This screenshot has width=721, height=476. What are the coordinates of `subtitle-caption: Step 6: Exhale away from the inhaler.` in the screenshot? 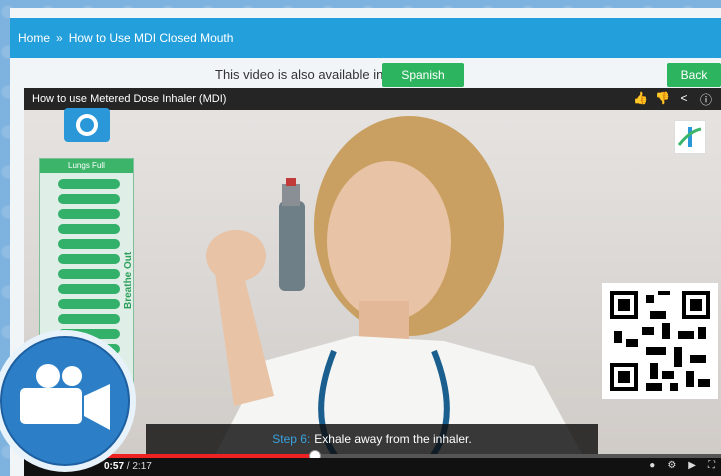 It's located at (372, 439).